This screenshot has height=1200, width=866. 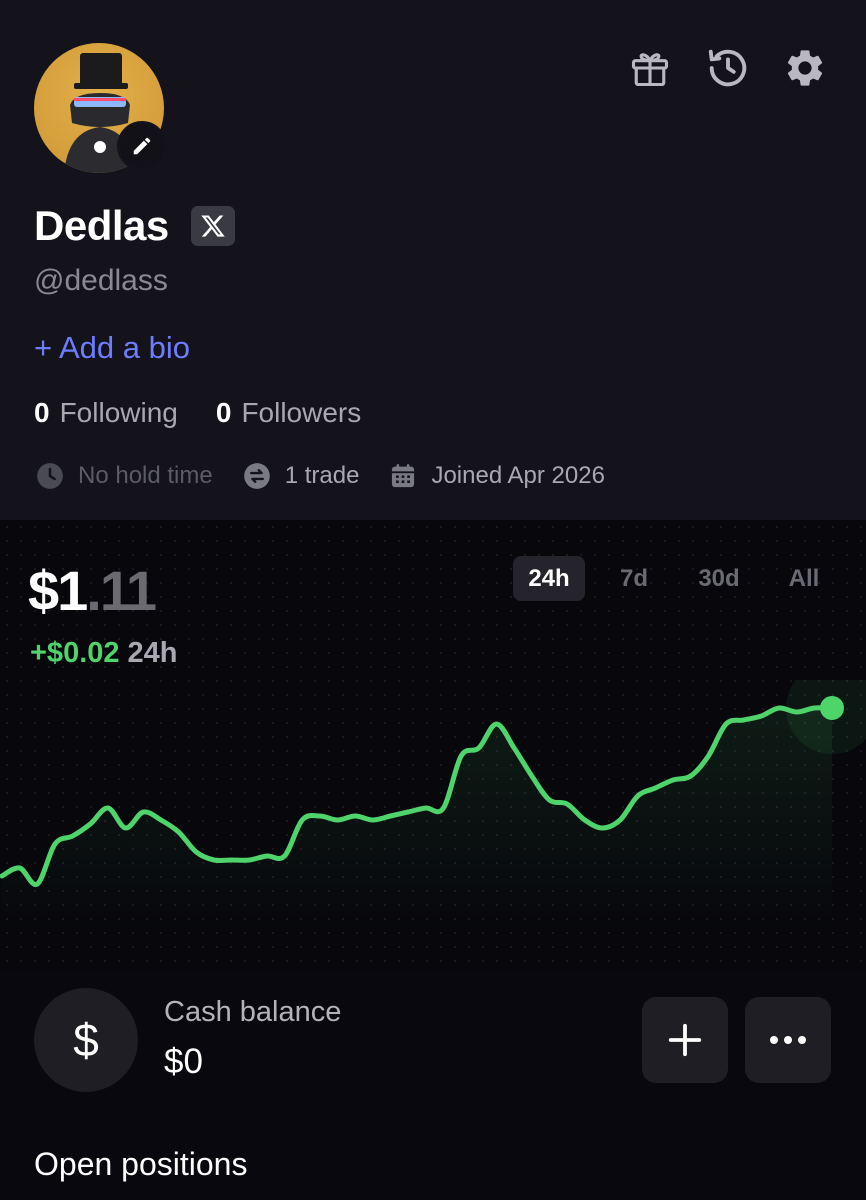 What do you see at coordinates (141, 1164) in the screenshot?
I see `open-positions-title: Open positions` at bounding box center [141, 1164].